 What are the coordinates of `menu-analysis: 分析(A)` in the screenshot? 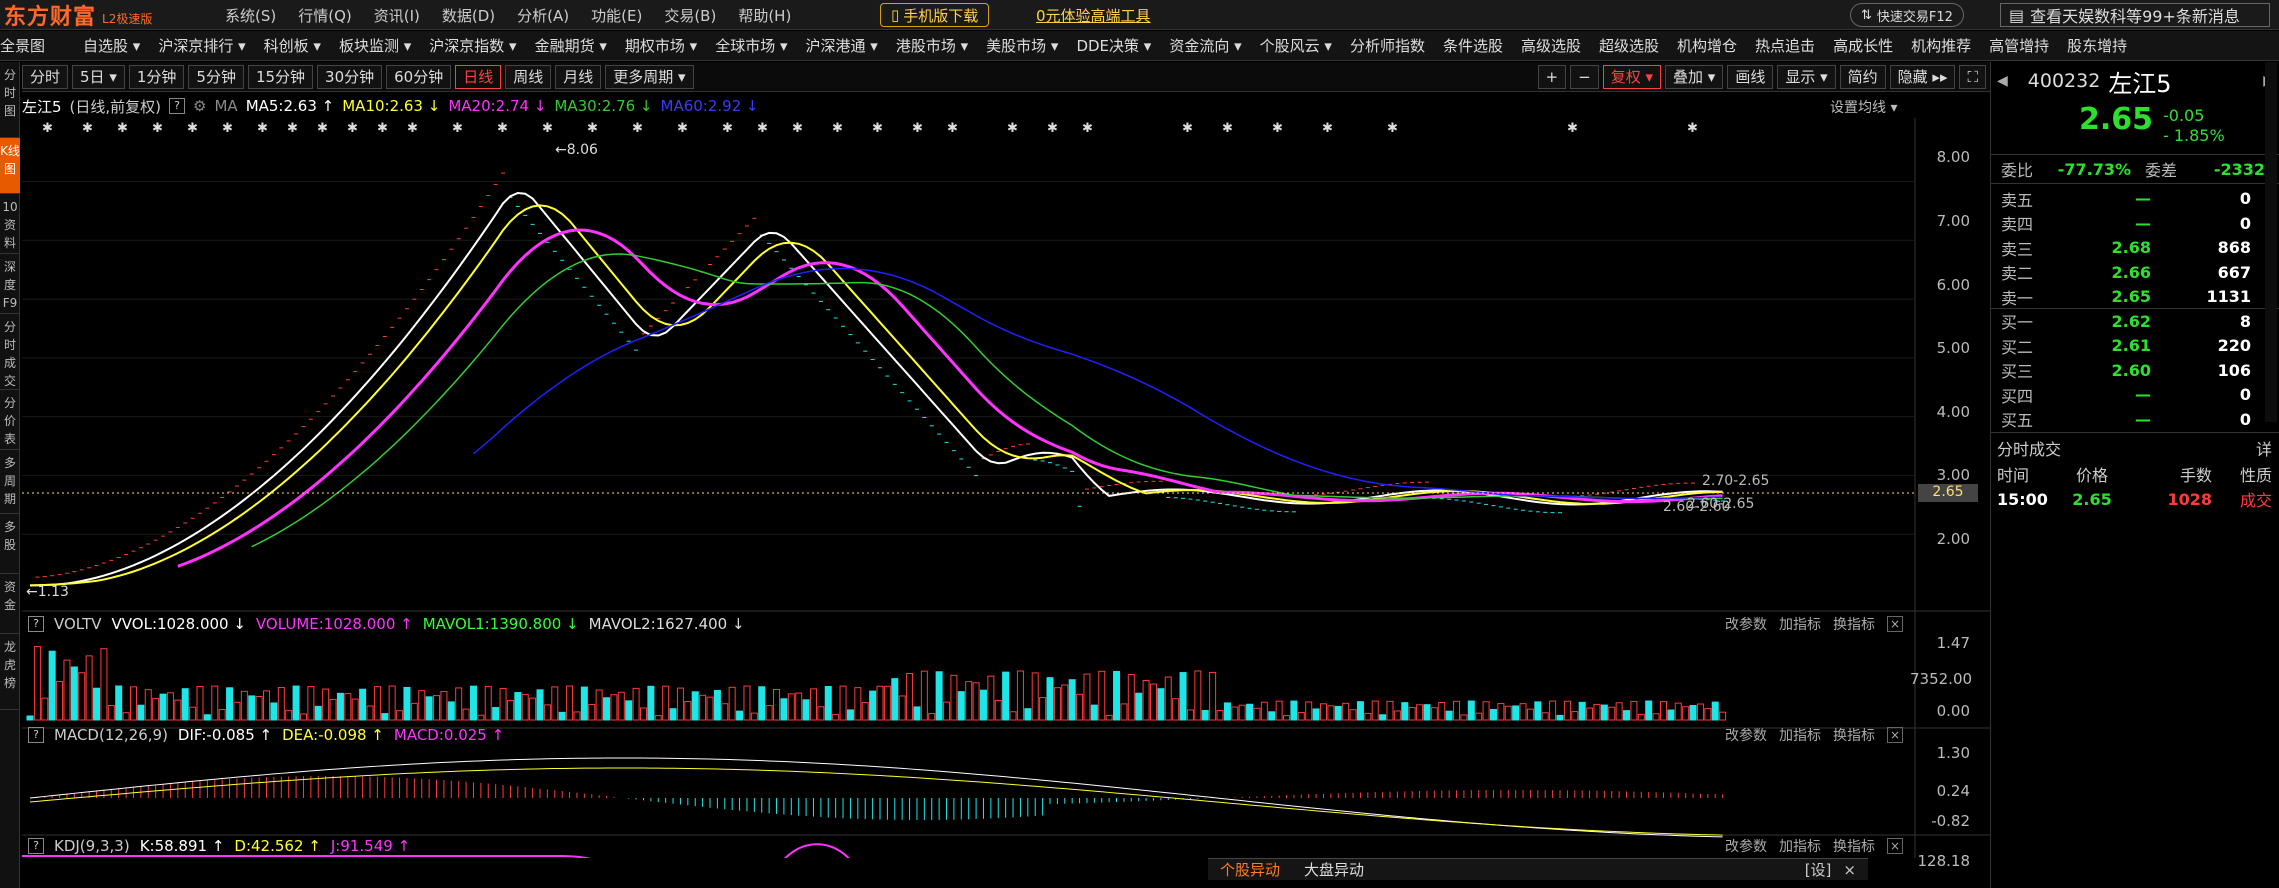 It's located at (543, 15).